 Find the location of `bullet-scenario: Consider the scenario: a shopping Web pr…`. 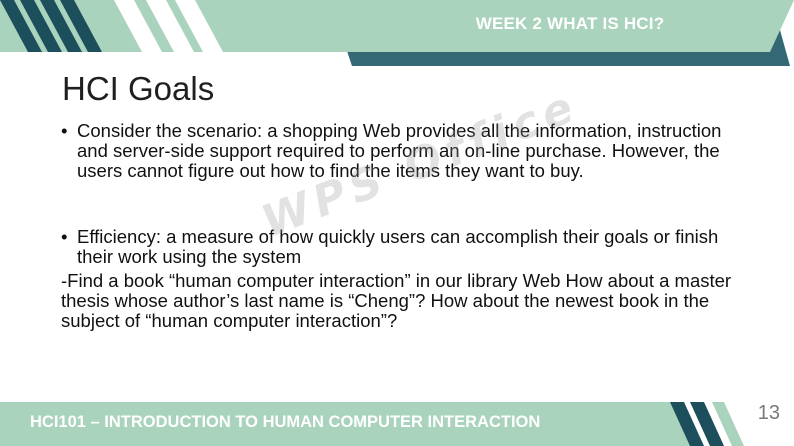

bullet-scenario: Consider the scenario: a shopping Web pr… is located at coordinates (401, 151).